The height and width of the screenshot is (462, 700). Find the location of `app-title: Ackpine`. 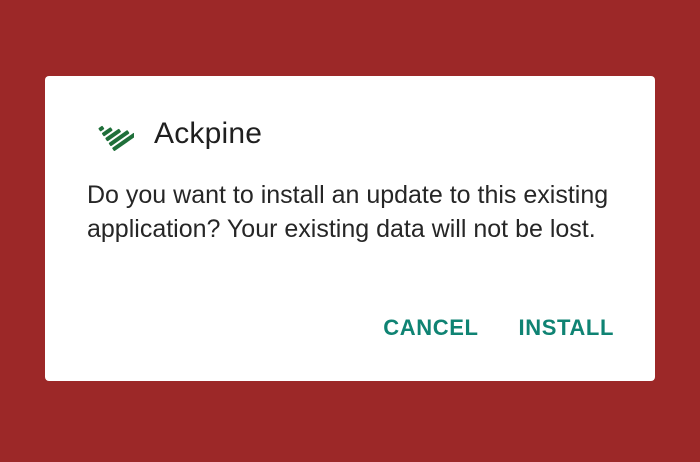

app-title: Ackpine is located at coordinates (208, 133).